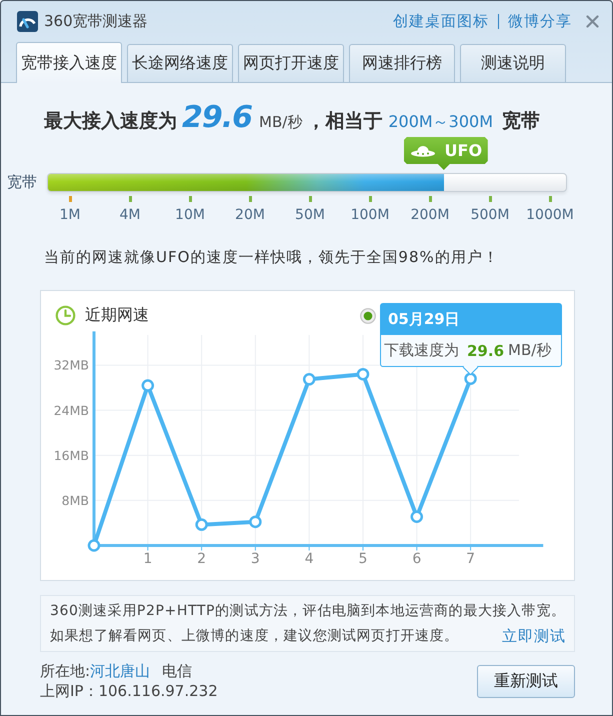 The height and width of the screenshot is (716, 613). Describe the element at coordinates (592, 21) in the screenshot. I see `close-icon` at that location.